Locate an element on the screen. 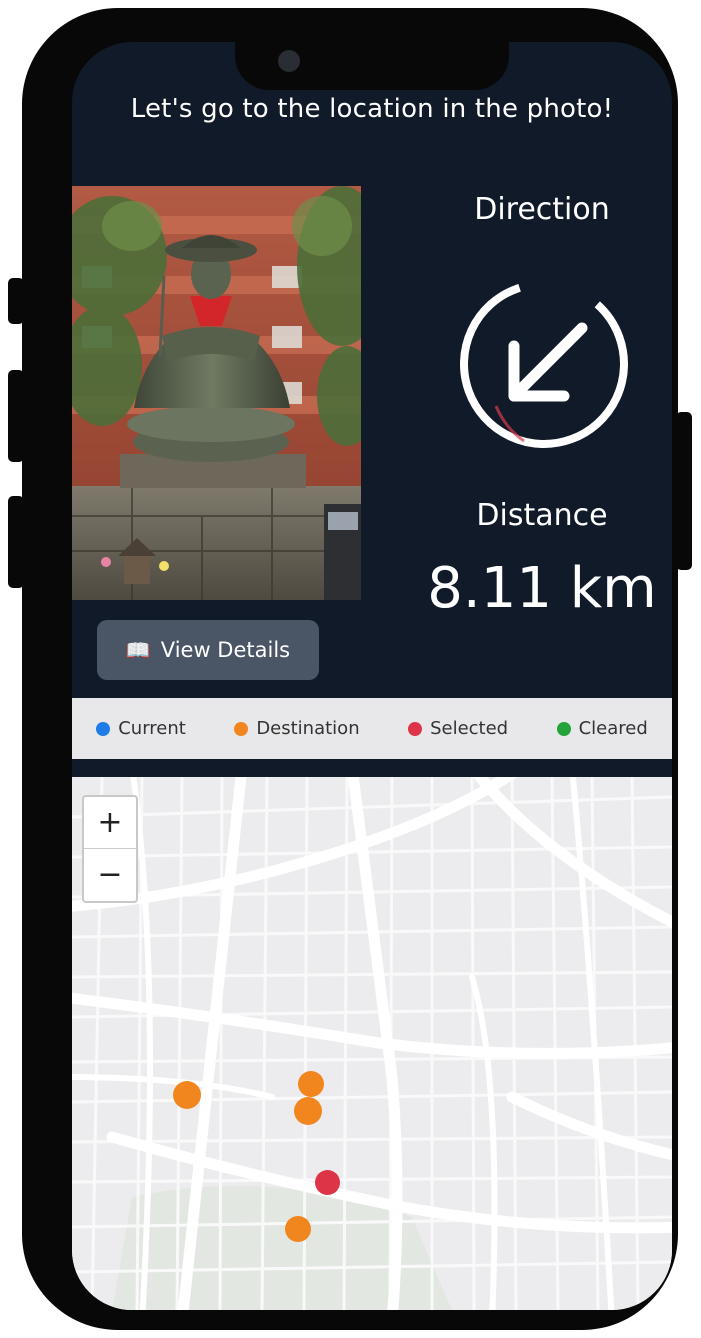  distance-label: Distance is located at coordinates (542, 515).